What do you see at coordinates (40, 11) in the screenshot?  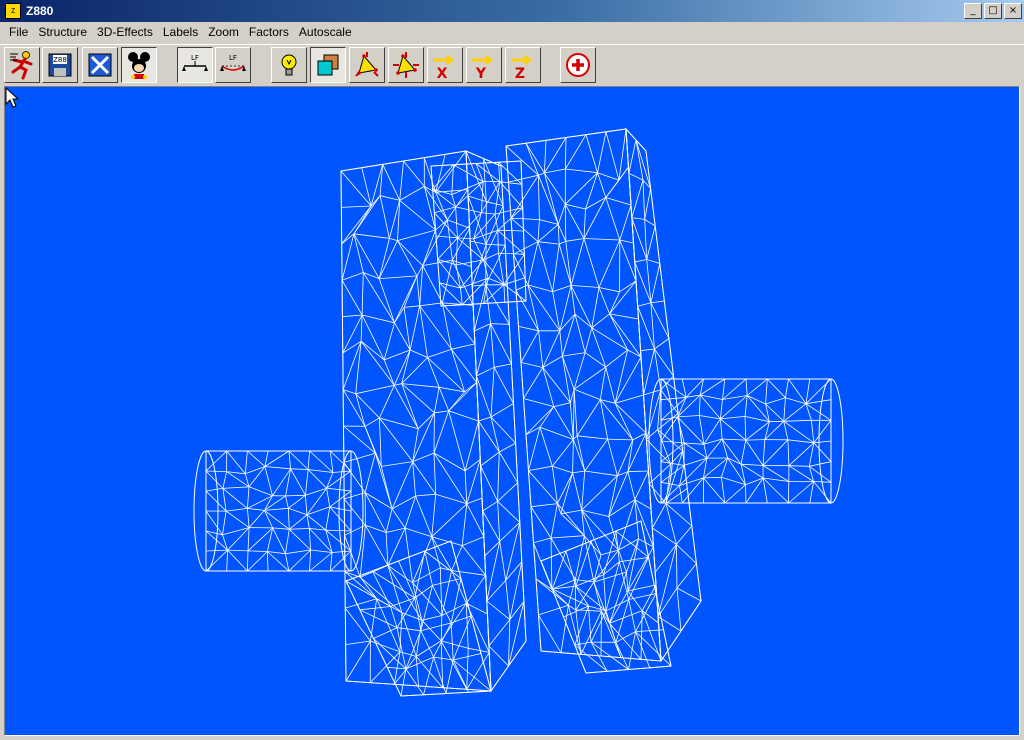 I see `window-title: Z880` at bounding box center [40, 11].